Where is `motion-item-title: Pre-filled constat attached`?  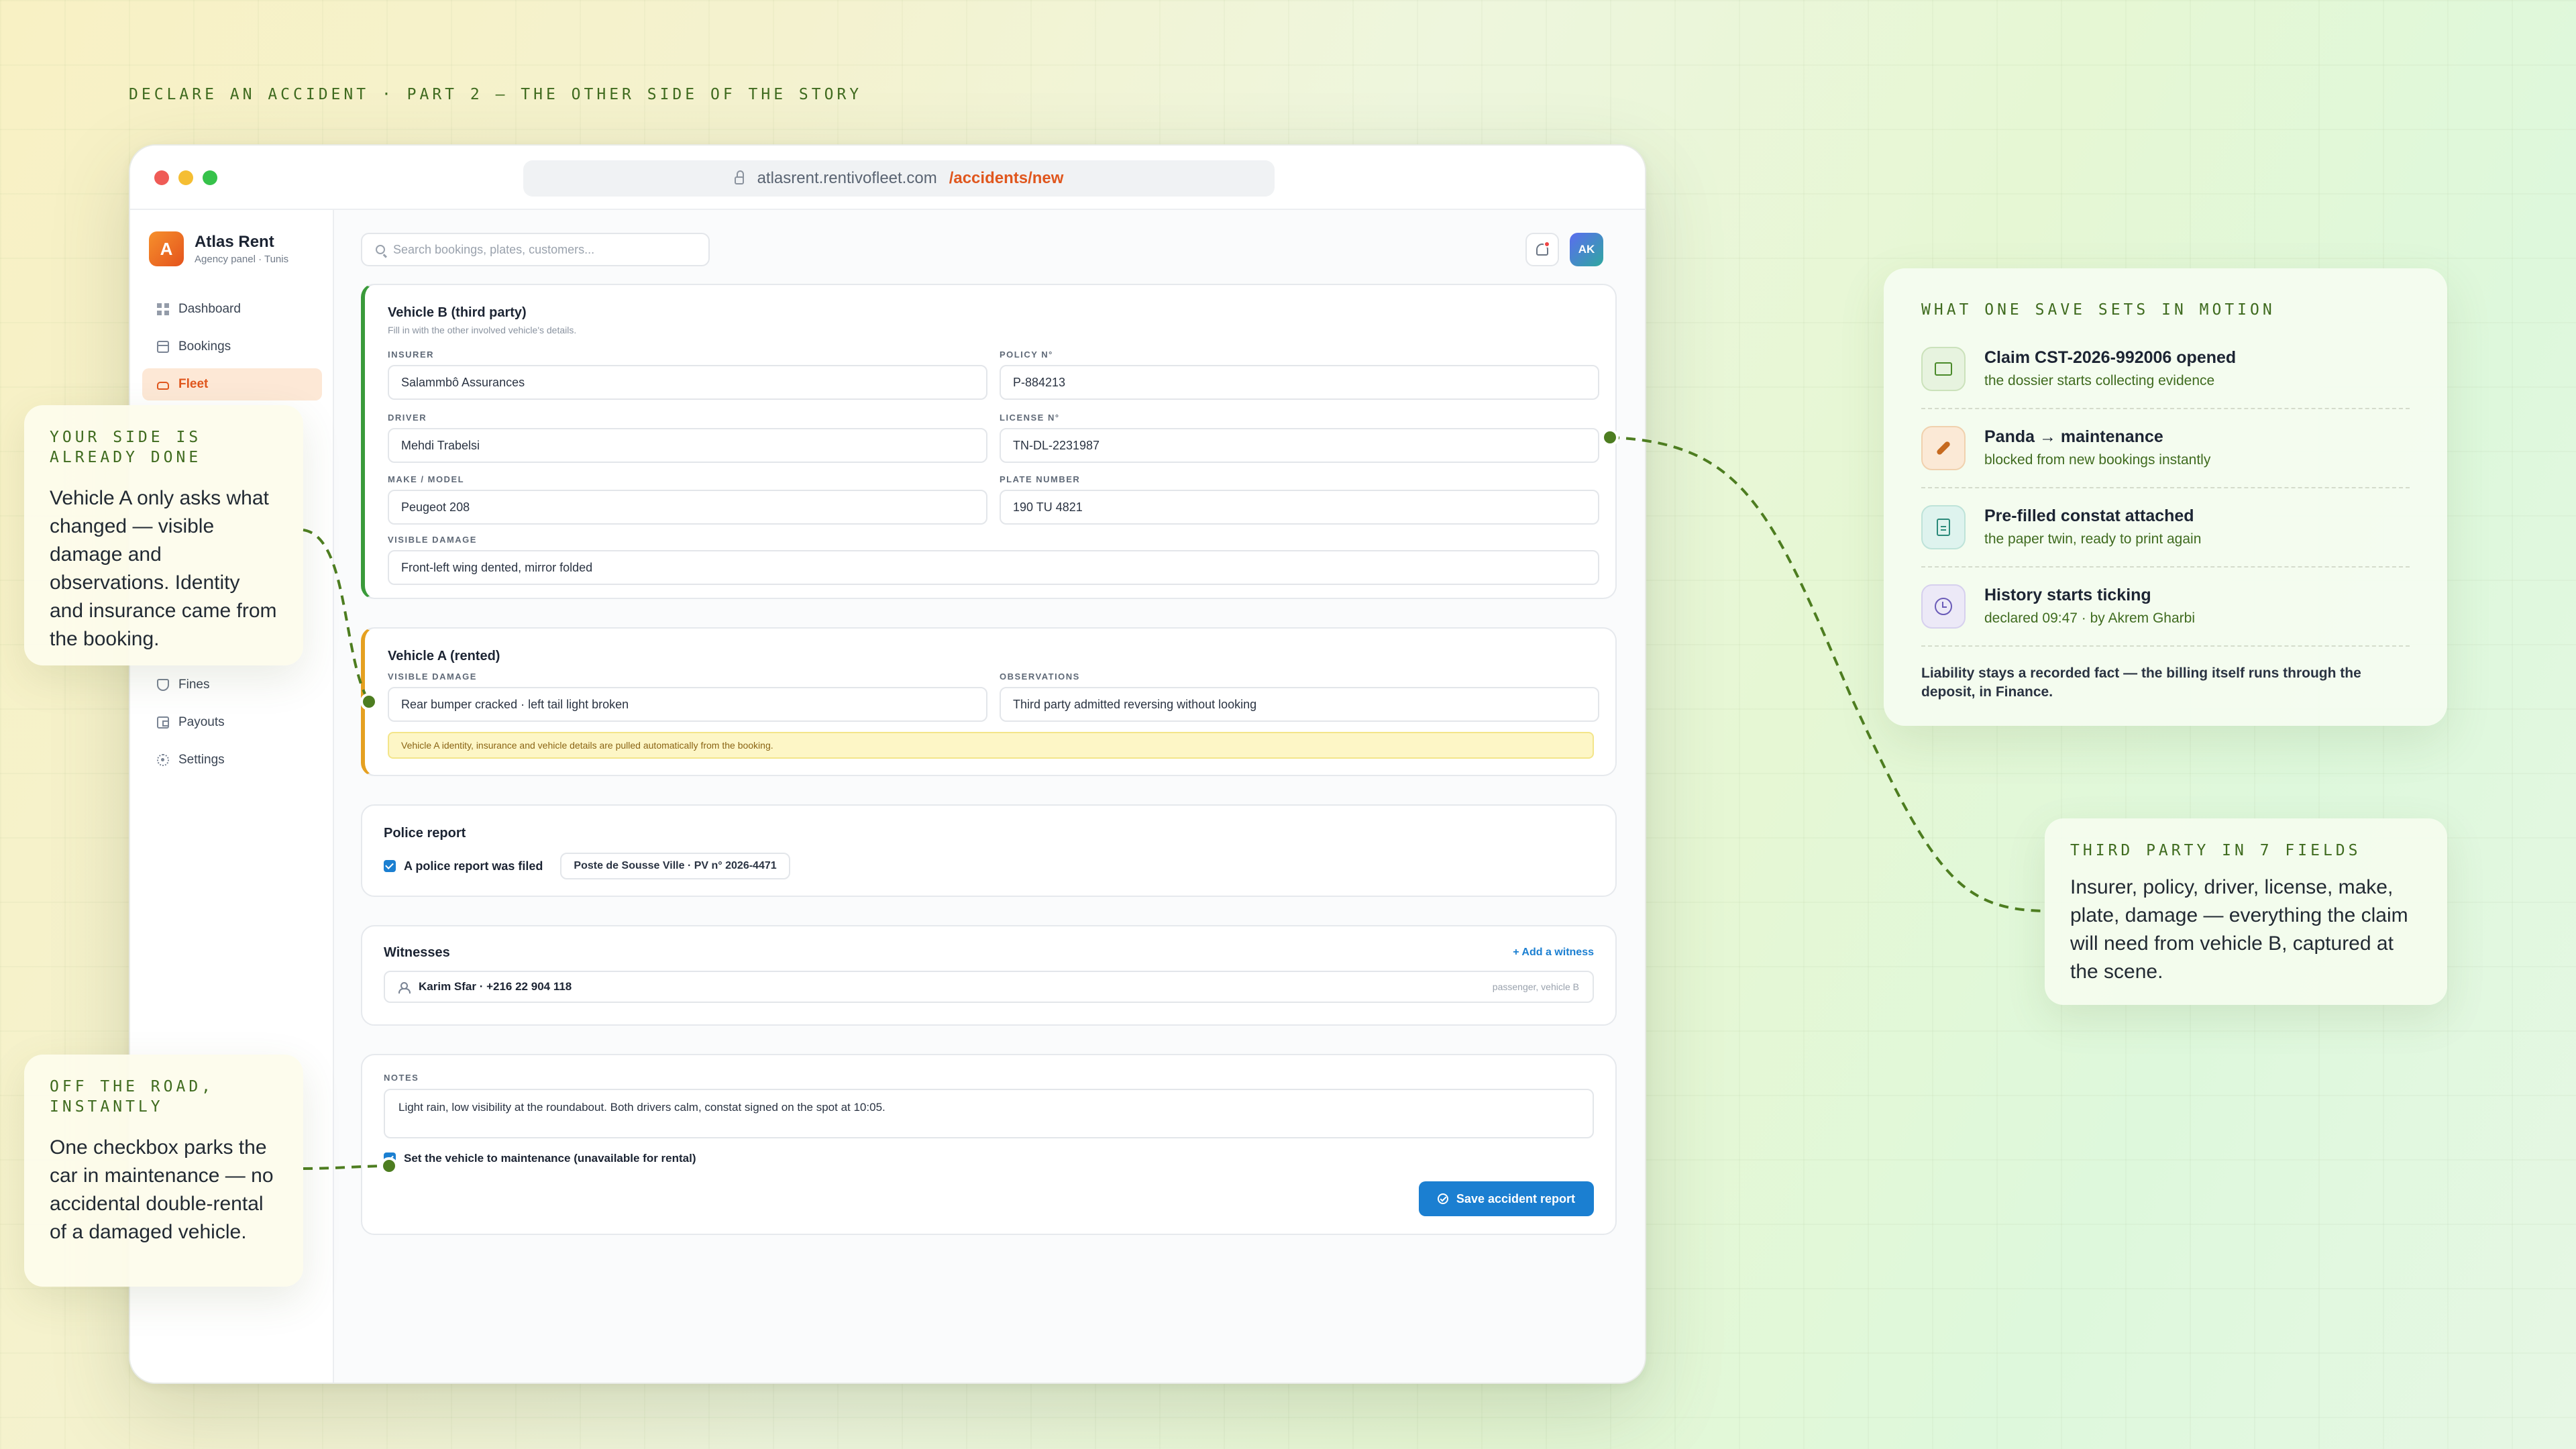
motion-item-title: Pre-filled constat attached is located at coordinates (2089, 516).